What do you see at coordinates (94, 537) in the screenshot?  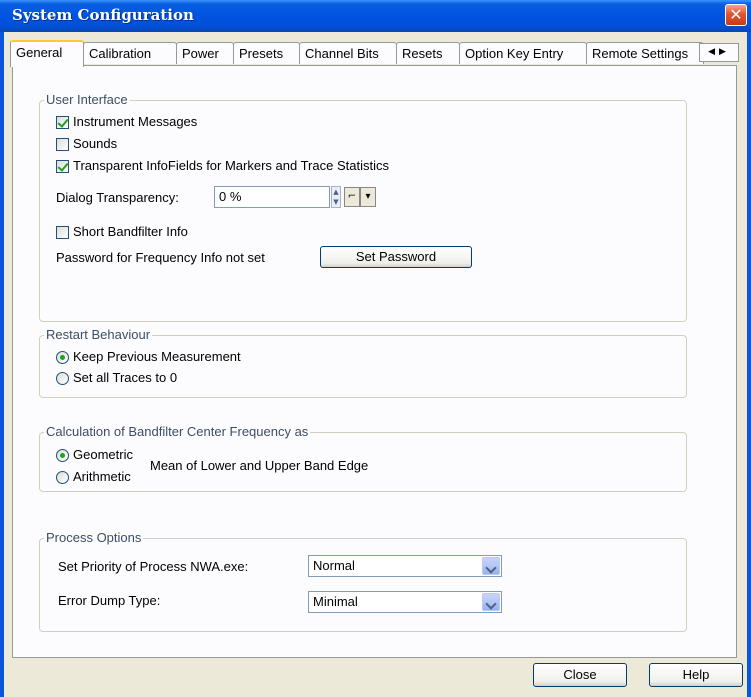 I see `process-options-title: Process Options` at bounding box center [94, 537].